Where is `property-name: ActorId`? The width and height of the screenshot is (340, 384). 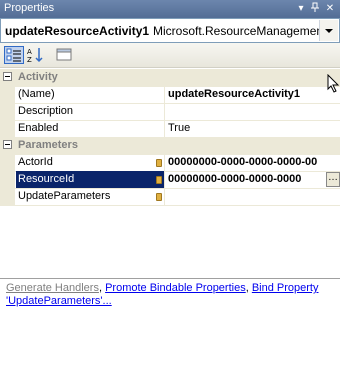
property-name: ActorId is located at coordinates (35, 162).